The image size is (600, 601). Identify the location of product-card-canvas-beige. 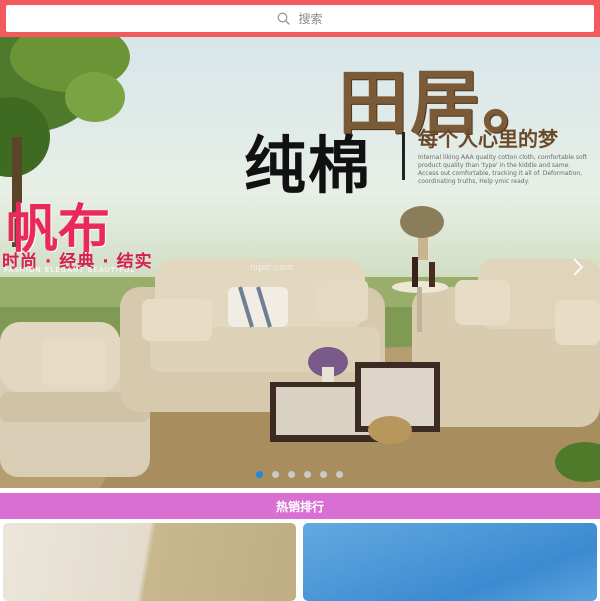
(149, 562).